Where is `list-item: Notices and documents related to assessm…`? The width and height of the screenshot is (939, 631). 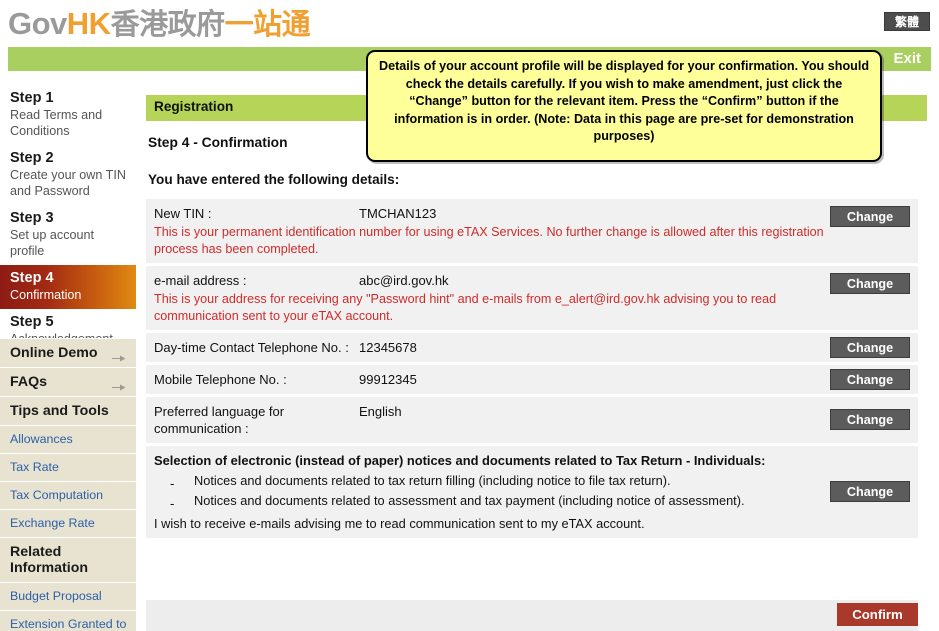 list-item: Notices and documents related to assessm… is located at coordinates (536, 500).